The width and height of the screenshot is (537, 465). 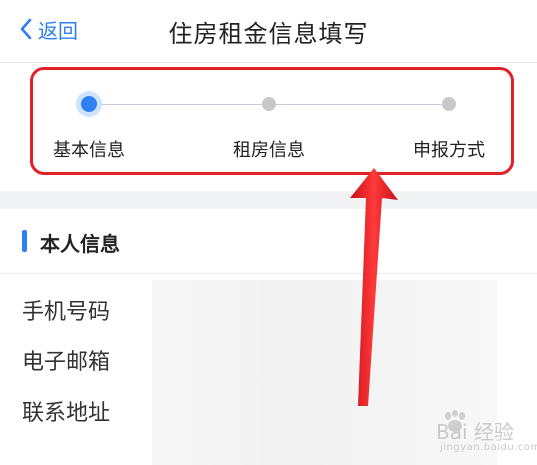 What do you see at coordinates (374, 287) in the screenshot?
I see `annotation-arrow` at bounding box center [374, 287].